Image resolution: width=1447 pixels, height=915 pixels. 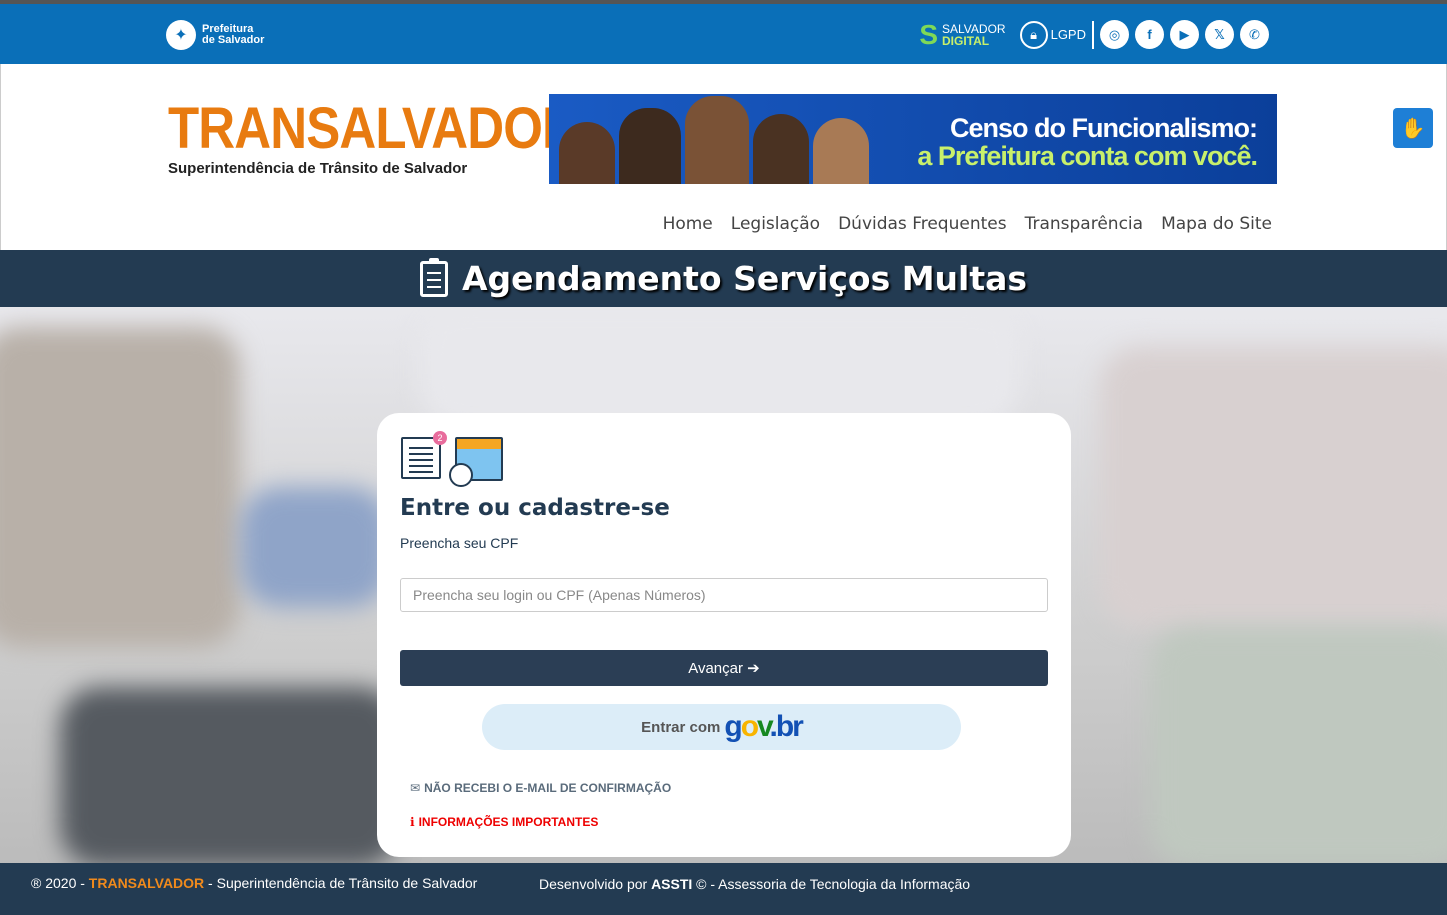 I want to click on nav-mapa-do-site: Mapa do Site, so click(x=1216, y=224).